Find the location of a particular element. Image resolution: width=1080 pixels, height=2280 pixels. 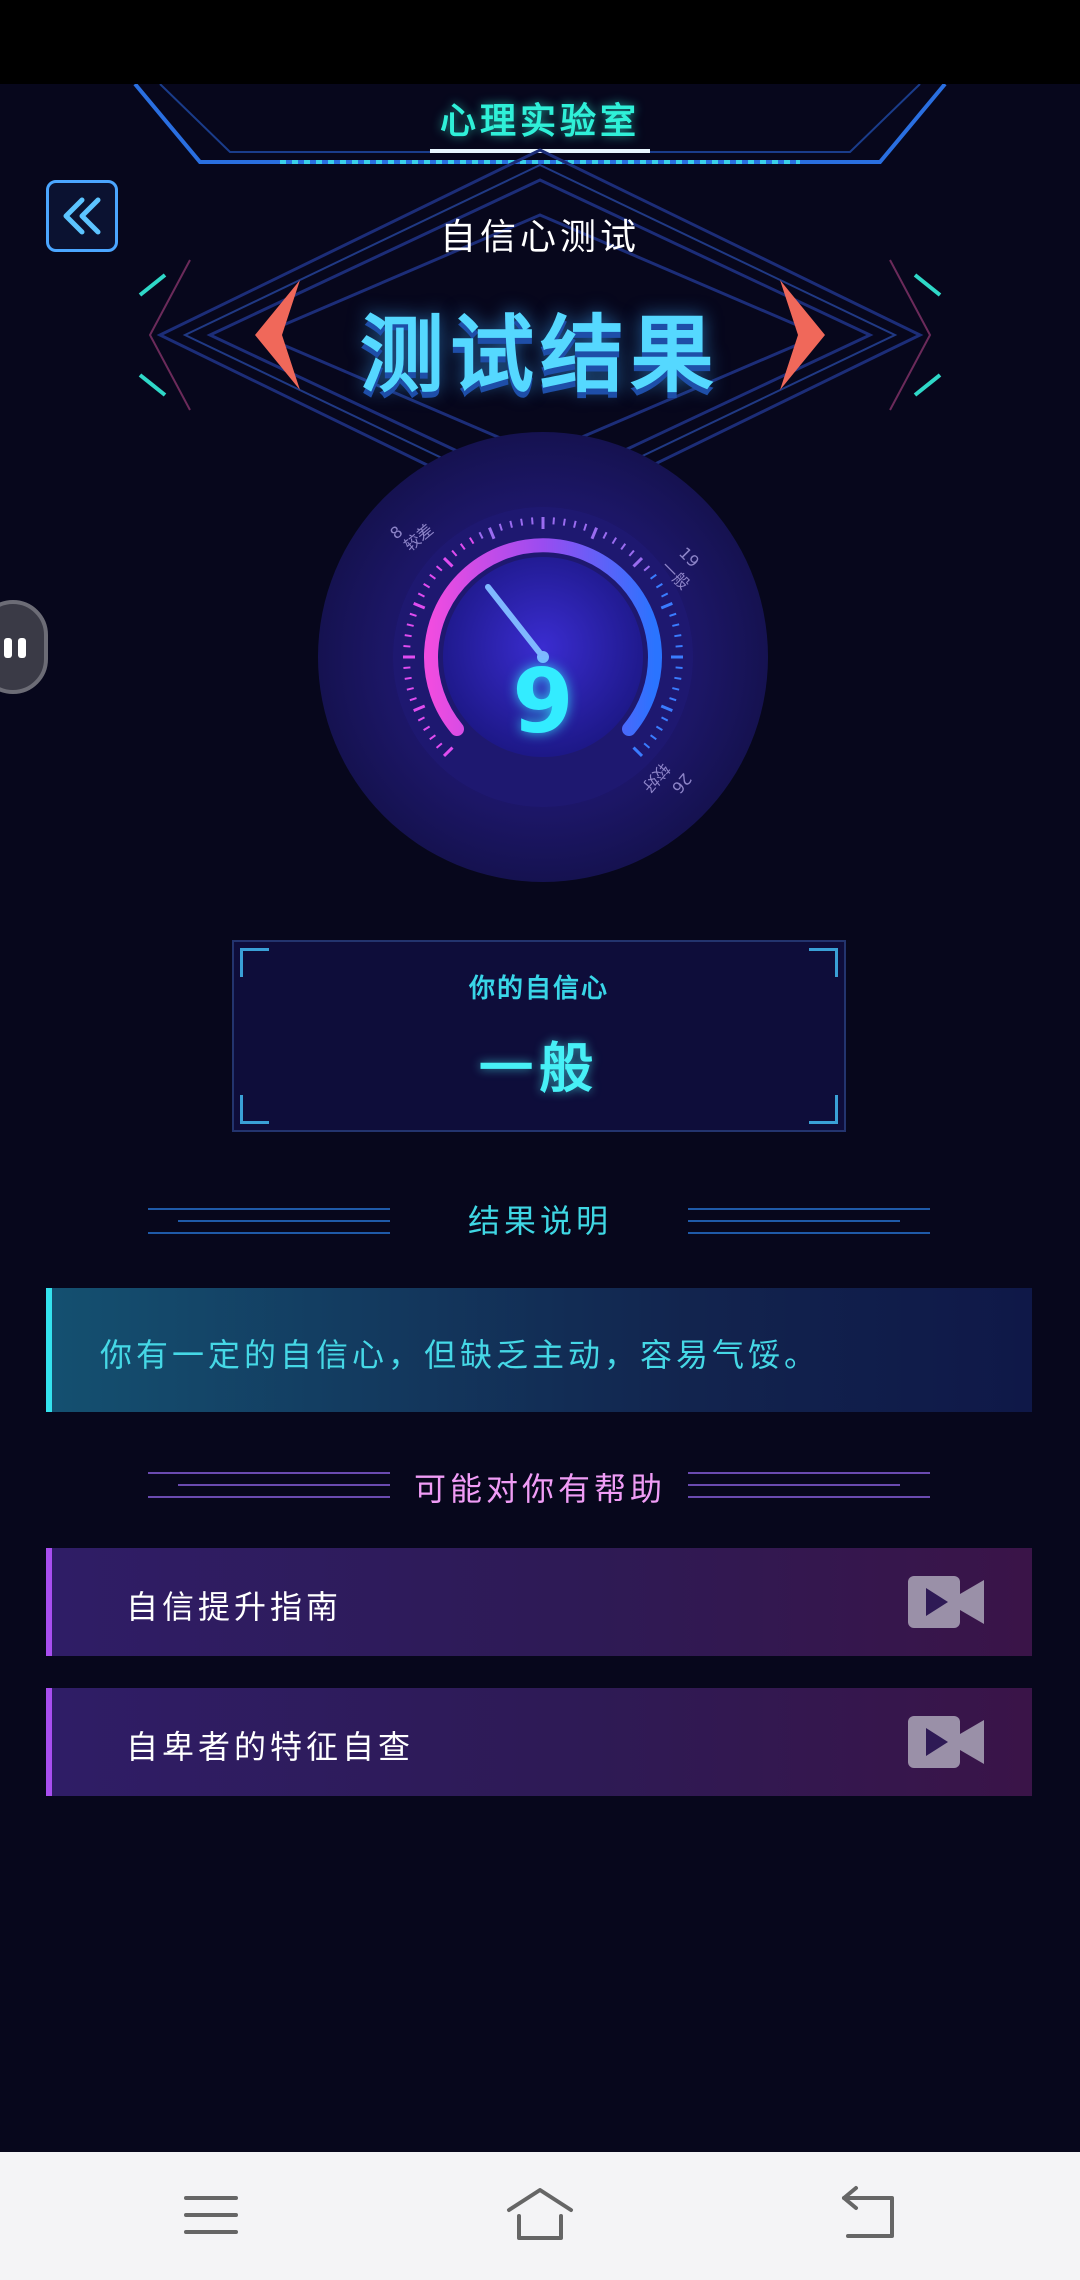

home-icon is located at coordinates (540, 2215).